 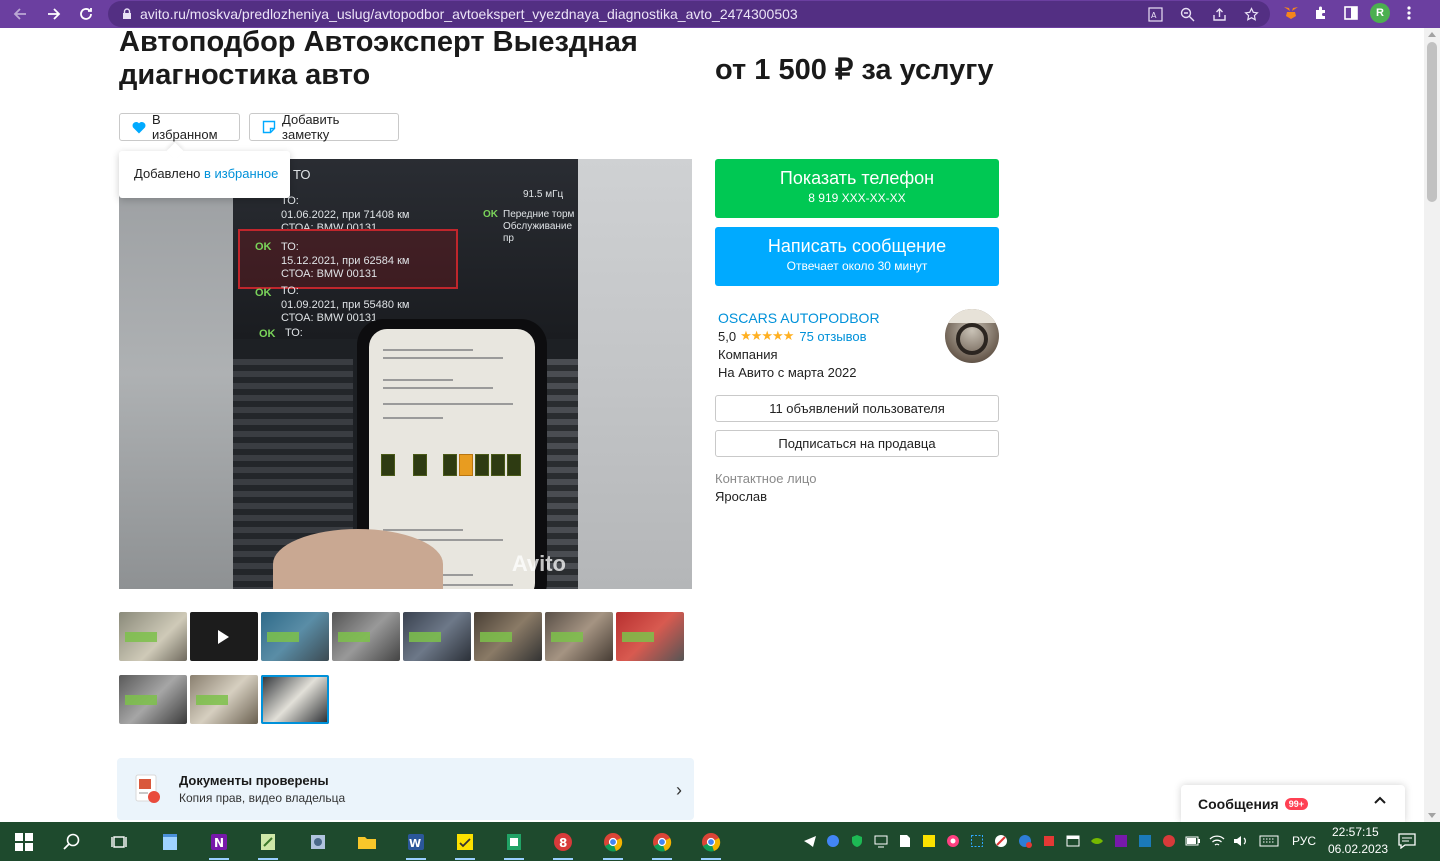 I want to click on avito-watermark: Avito, so click(x=538, y=563).